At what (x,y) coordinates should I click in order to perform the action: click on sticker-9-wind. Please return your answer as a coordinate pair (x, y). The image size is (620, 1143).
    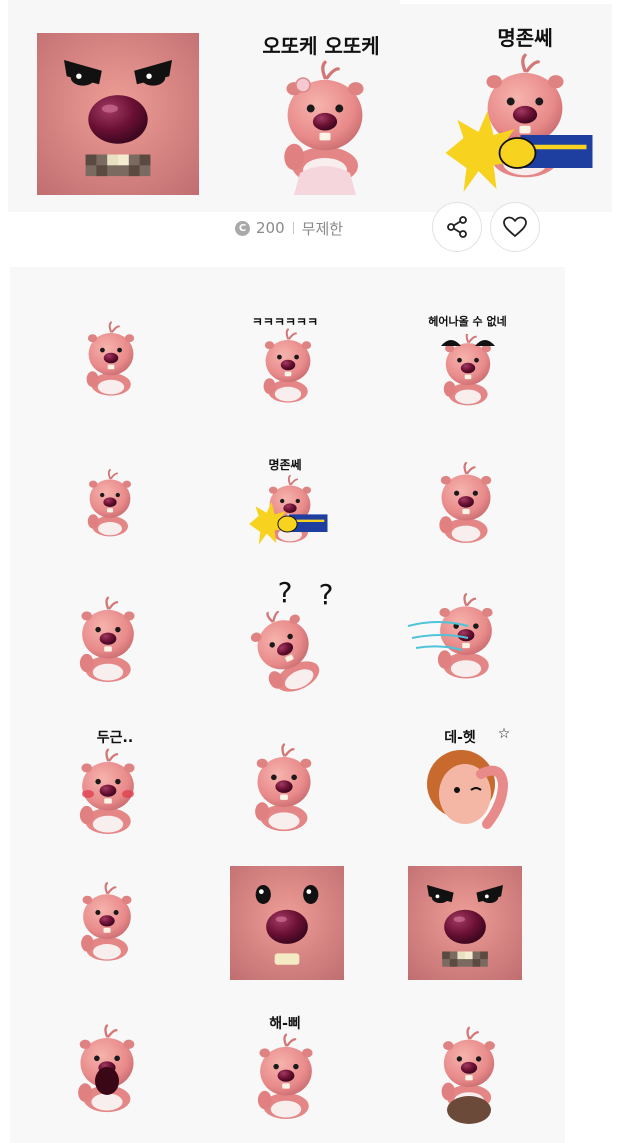
    Looking at the image, I should click on (456, 637).